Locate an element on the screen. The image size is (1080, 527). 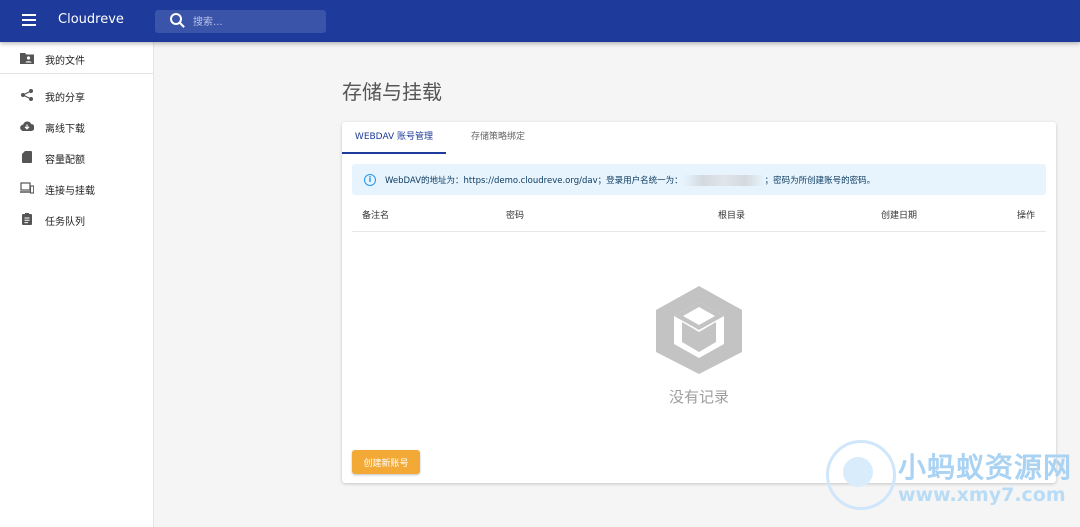
search-input is located at coordinates (255, 22).